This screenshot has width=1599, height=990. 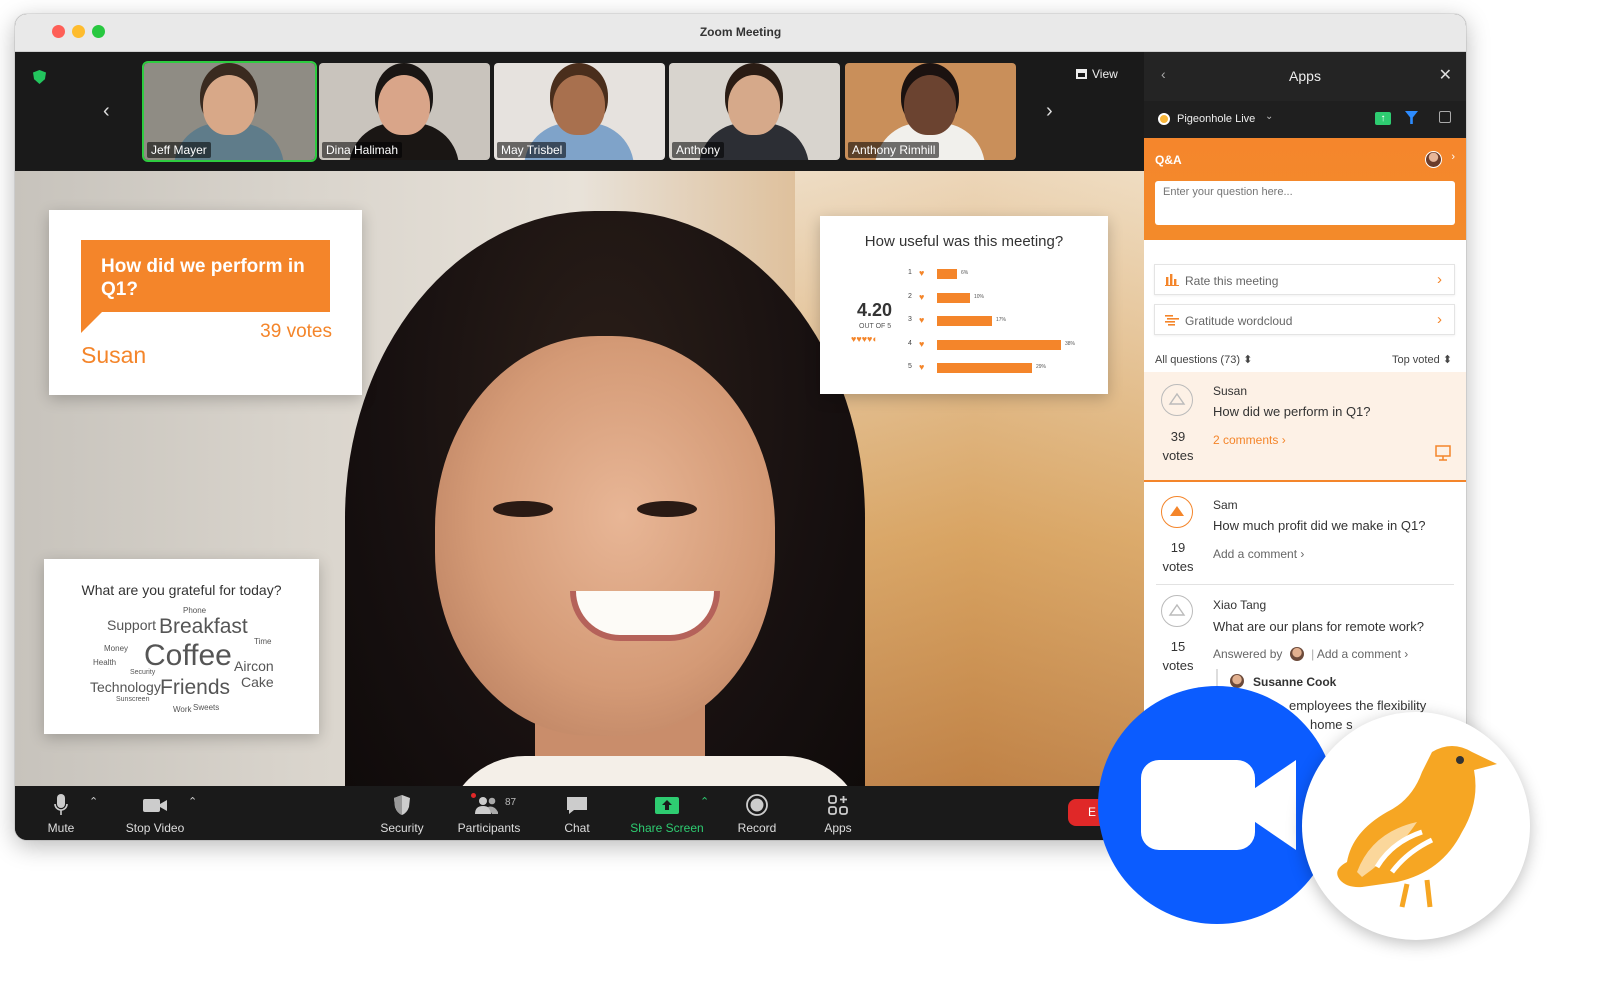 I want to click on chat-button: Chat, so click(x=577, y=814).